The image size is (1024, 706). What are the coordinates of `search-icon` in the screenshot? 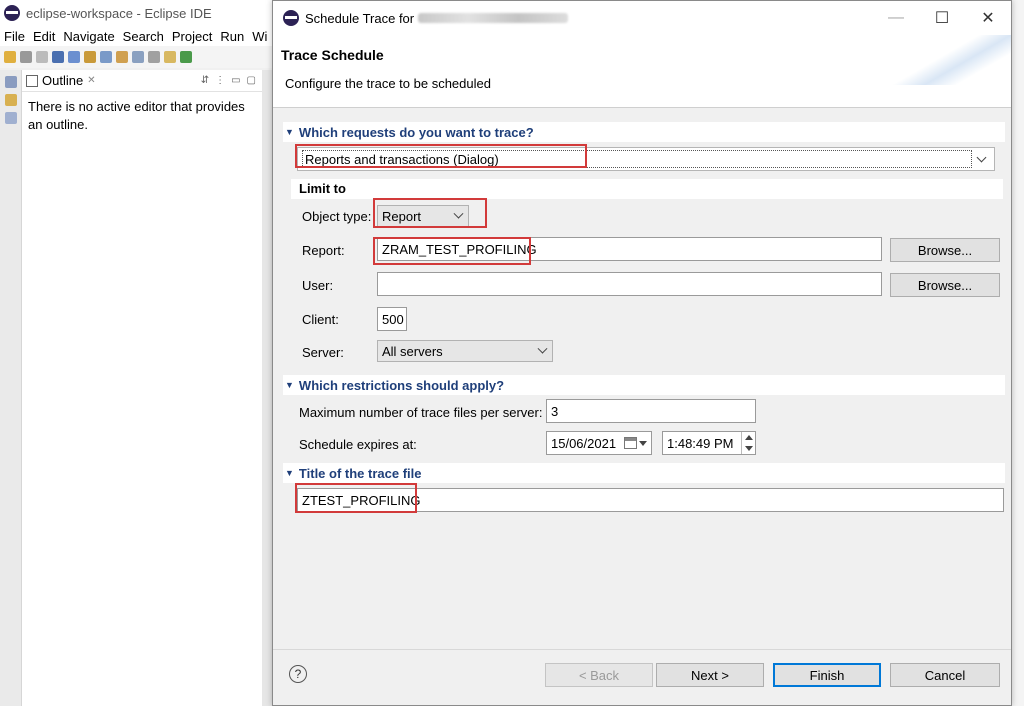 It's located at (106, 57).